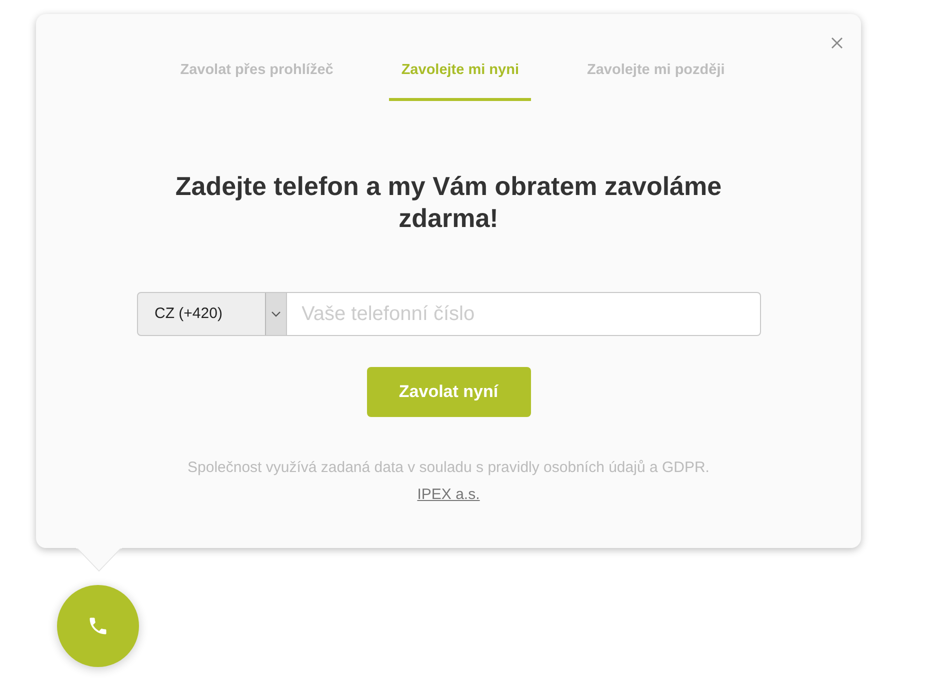 This screenshot has height=700, width=950. I want to click on close-button, so click(837, 43).